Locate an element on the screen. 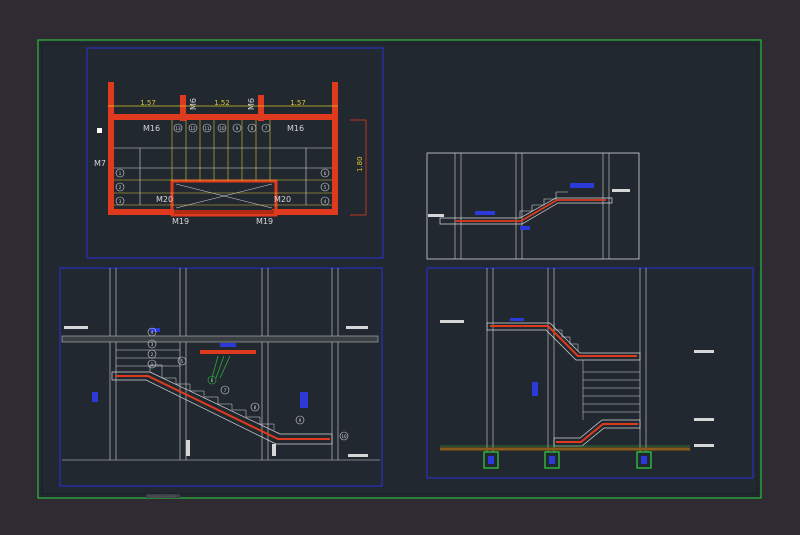 The width and height of the screenshot is (800, 535). rebar-detail is located at coordinates (228, 352).